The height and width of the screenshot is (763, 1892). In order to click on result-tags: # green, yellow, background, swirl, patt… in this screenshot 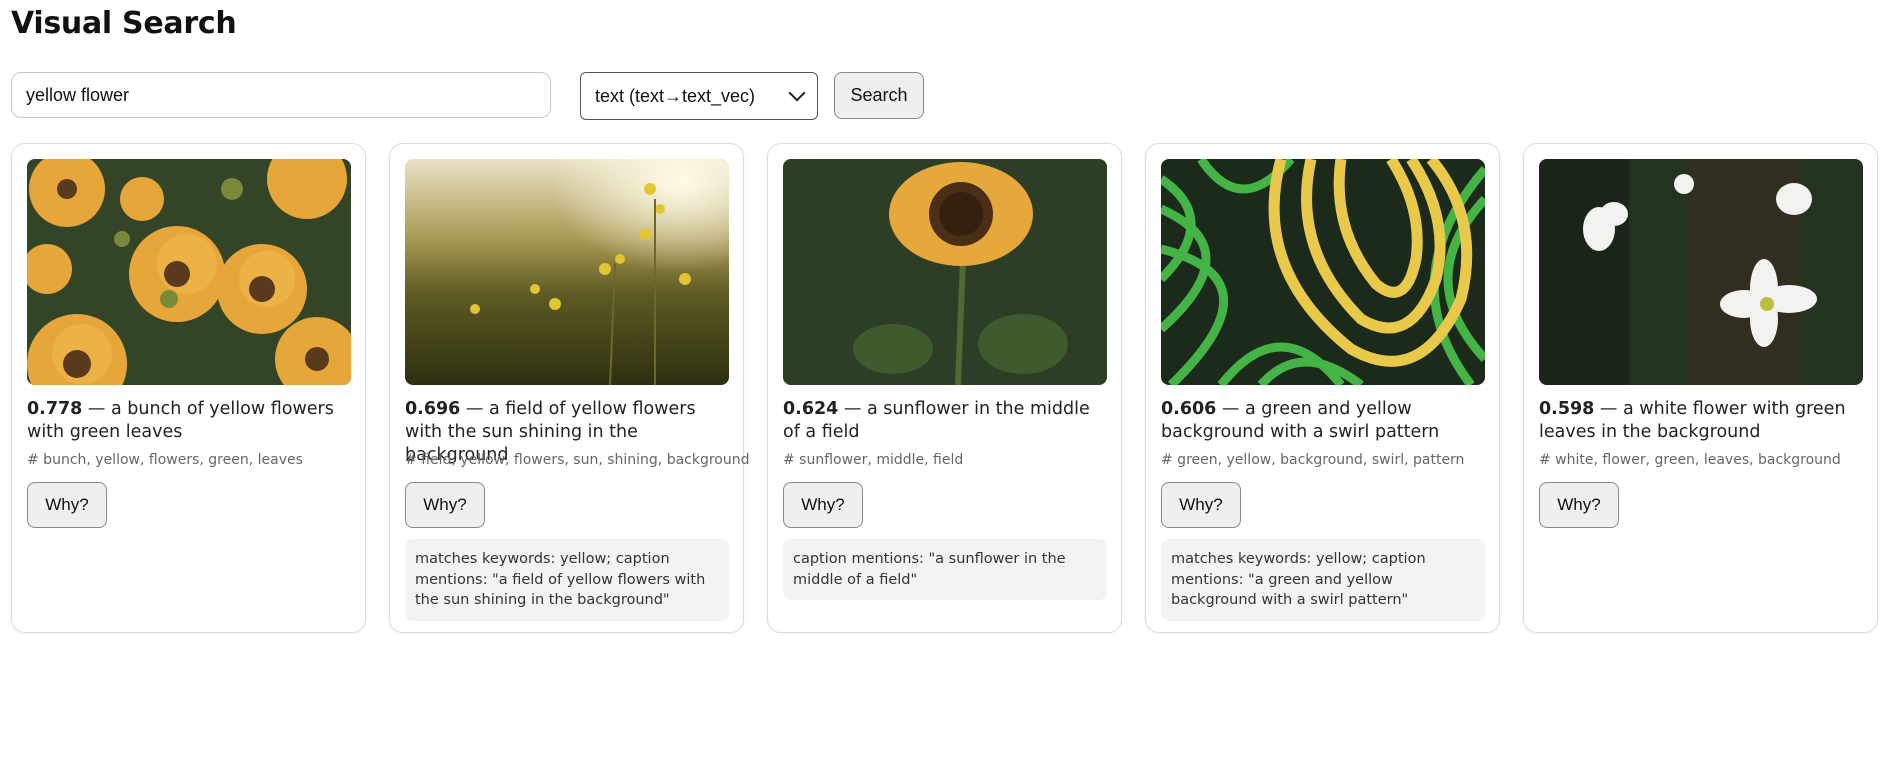, I will do `click(1313, 460)`.